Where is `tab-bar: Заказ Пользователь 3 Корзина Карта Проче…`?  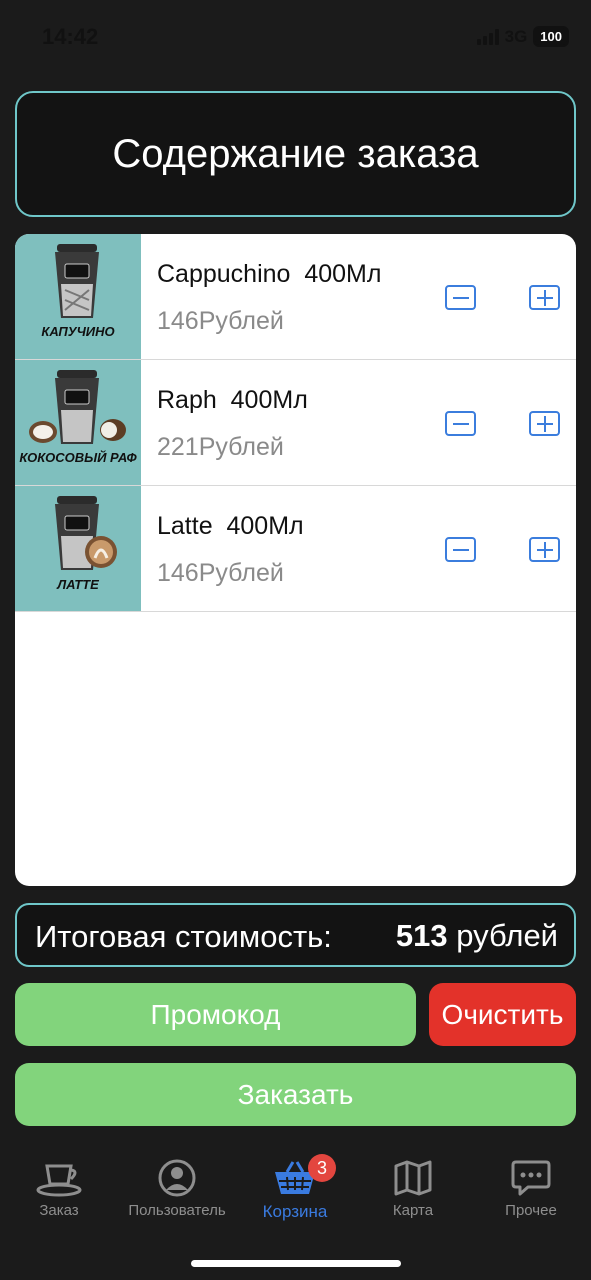 tab-bar: Заказ Пользователь 3 Корзина Карта Проче… is located at coordinates (295, 1193).